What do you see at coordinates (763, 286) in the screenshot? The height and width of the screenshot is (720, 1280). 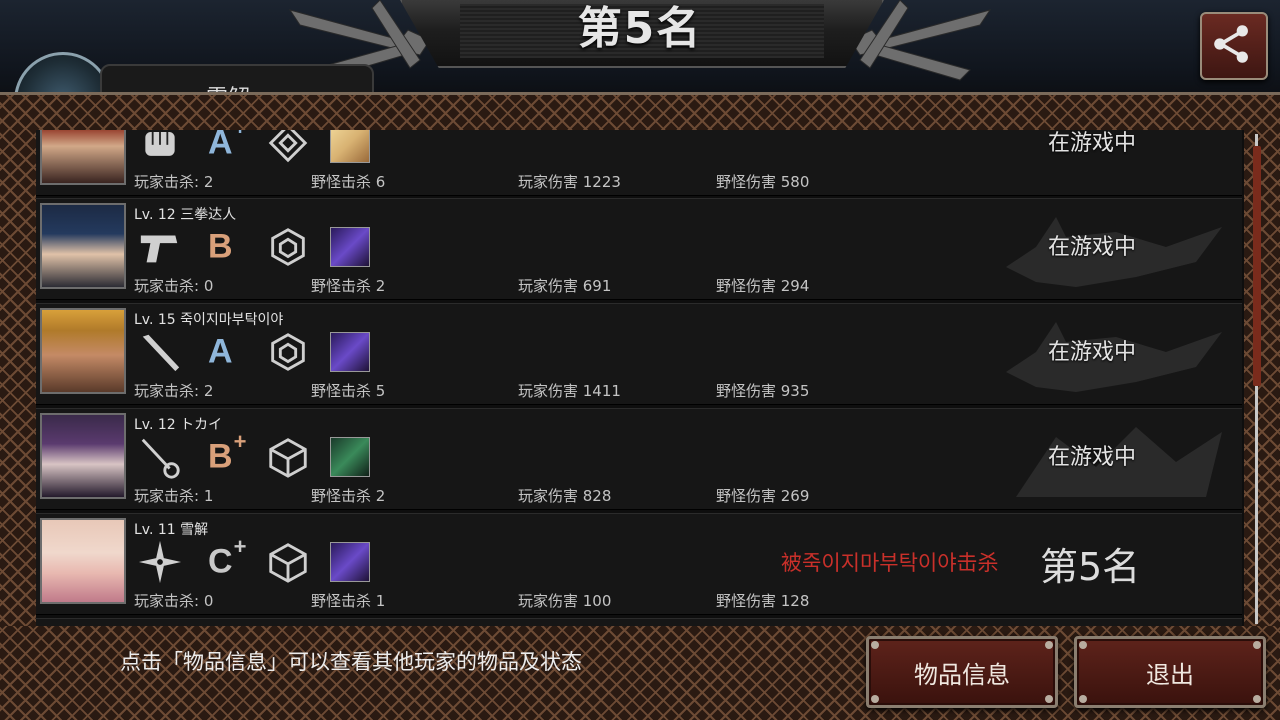 I see `monster-damage: 野怪伤害 294` at bounding box center [763, 286].